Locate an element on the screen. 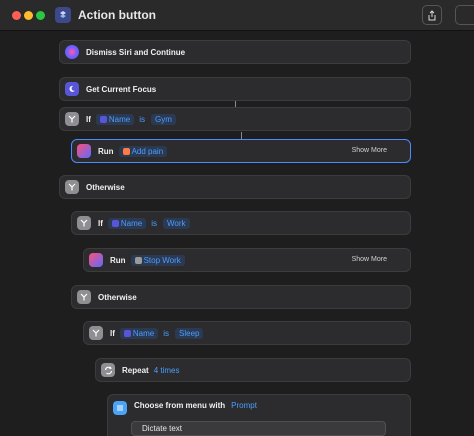 This screenshot has height=436, width=474. condition-value: Work is located at coordinates (176, 223).